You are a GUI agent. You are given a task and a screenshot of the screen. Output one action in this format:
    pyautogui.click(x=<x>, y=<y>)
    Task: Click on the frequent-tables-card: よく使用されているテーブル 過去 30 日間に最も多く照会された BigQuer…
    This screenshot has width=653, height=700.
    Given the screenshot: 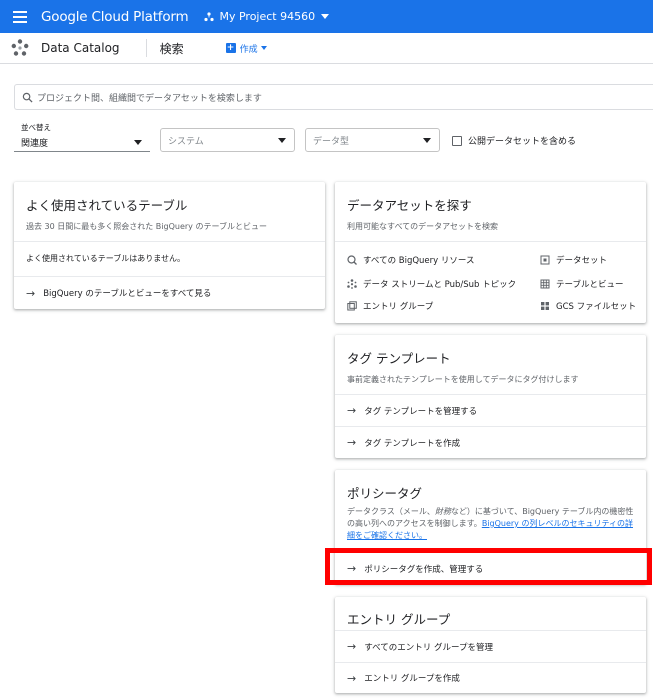 What is the action you would take?
    pyautogui.click(x=169, y=245)
    